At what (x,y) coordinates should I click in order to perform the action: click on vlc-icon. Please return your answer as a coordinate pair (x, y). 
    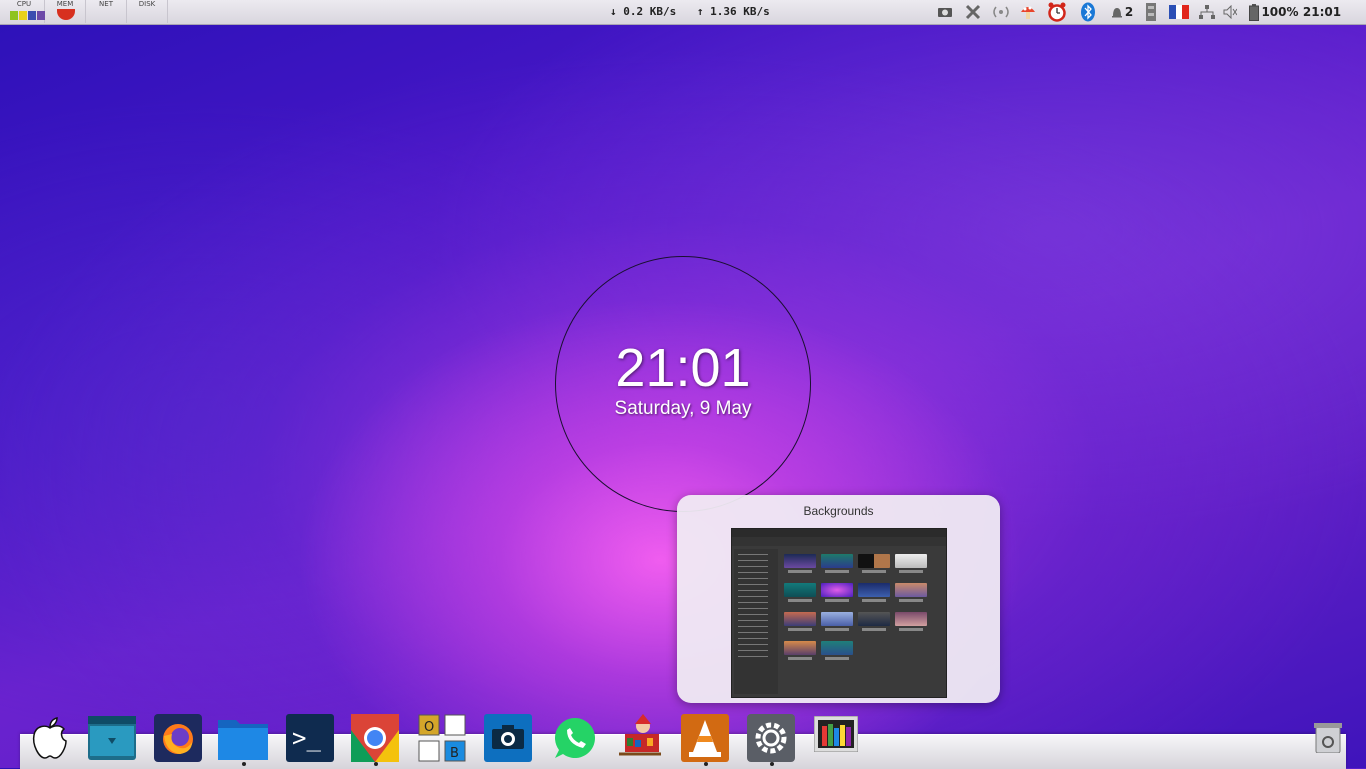
    Looking at the image, I should click on (705, 738).